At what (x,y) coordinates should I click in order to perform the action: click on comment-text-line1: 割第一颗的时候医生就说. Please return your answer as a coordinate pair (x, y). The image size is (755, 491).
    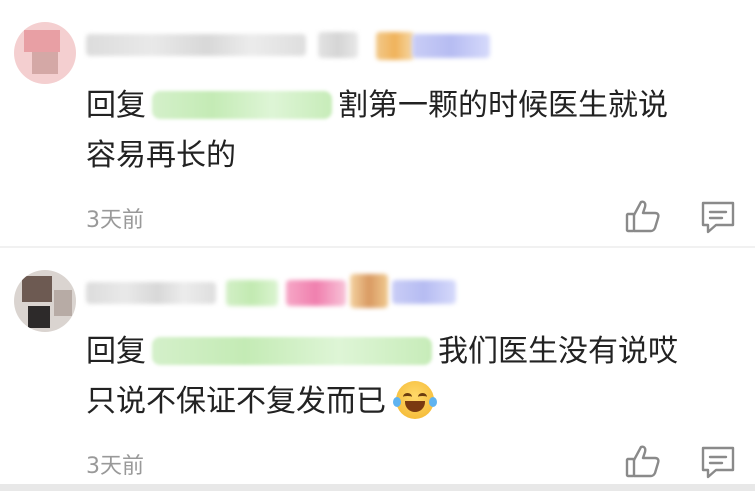
    Looking at the image, I should click on (503, 105).